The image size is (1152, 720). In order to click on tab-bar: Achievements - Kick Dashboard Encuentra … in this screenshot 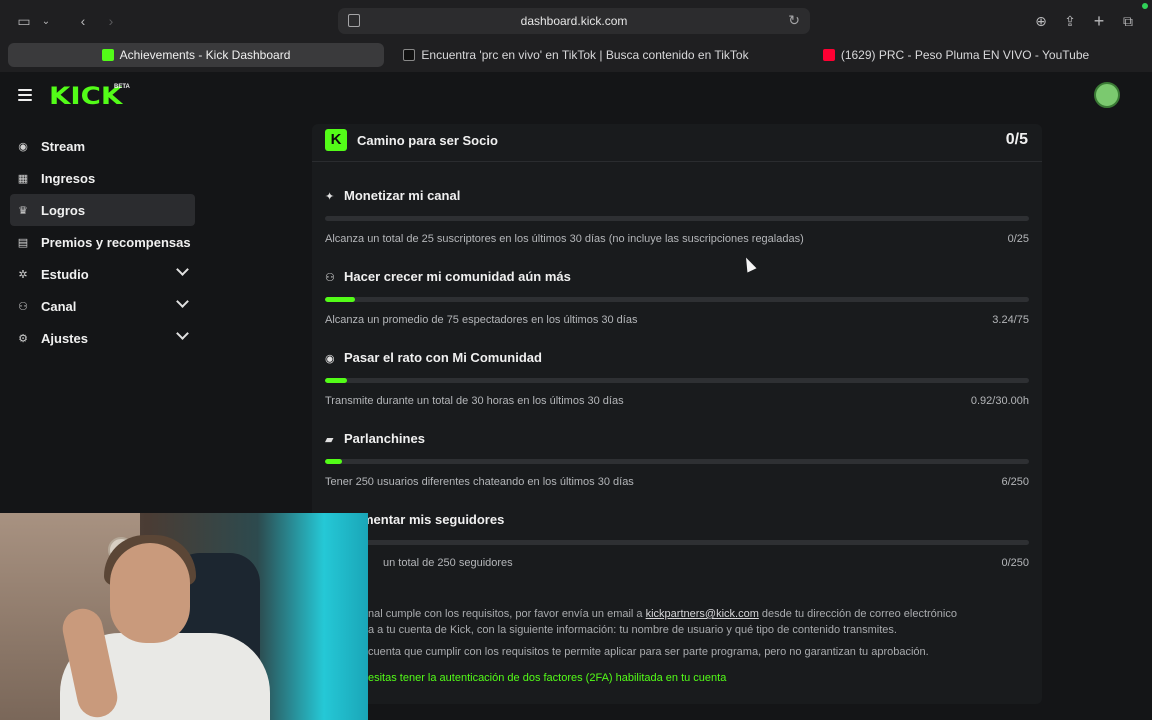, I will do `click(576, 55)`.